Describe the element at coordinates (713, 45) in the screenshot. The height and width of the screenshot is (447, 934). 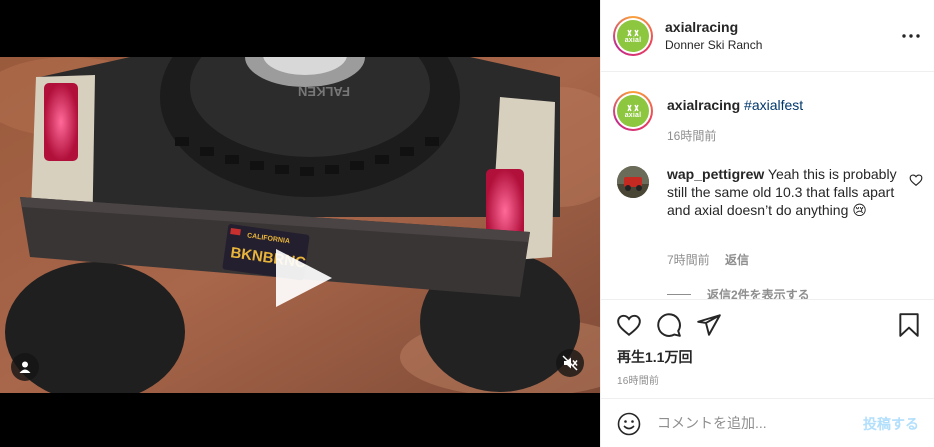
I see `post-location: Donner Ski Ranch` at that location.